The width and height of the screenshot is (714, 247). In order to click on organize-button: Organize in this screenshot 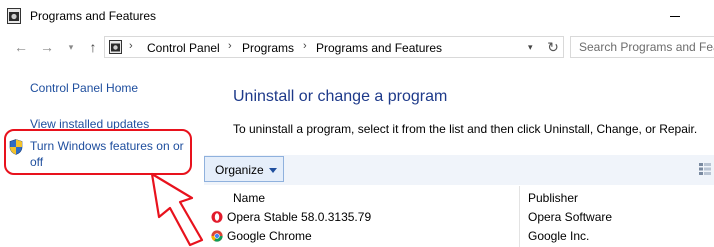, I will do `click(244, 169)`.